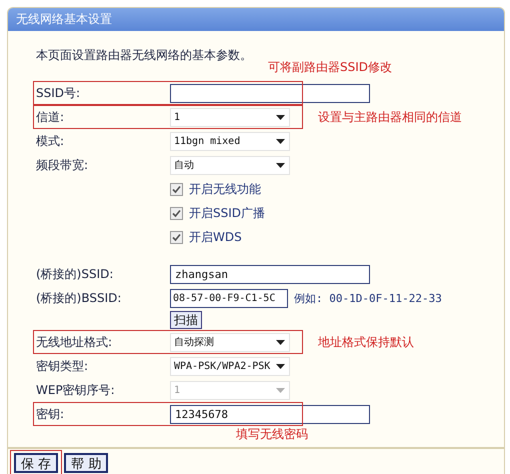 The width and height of the screenshot is (510, 474). I want to click on field-label: 密钥:, so click(51, 414).